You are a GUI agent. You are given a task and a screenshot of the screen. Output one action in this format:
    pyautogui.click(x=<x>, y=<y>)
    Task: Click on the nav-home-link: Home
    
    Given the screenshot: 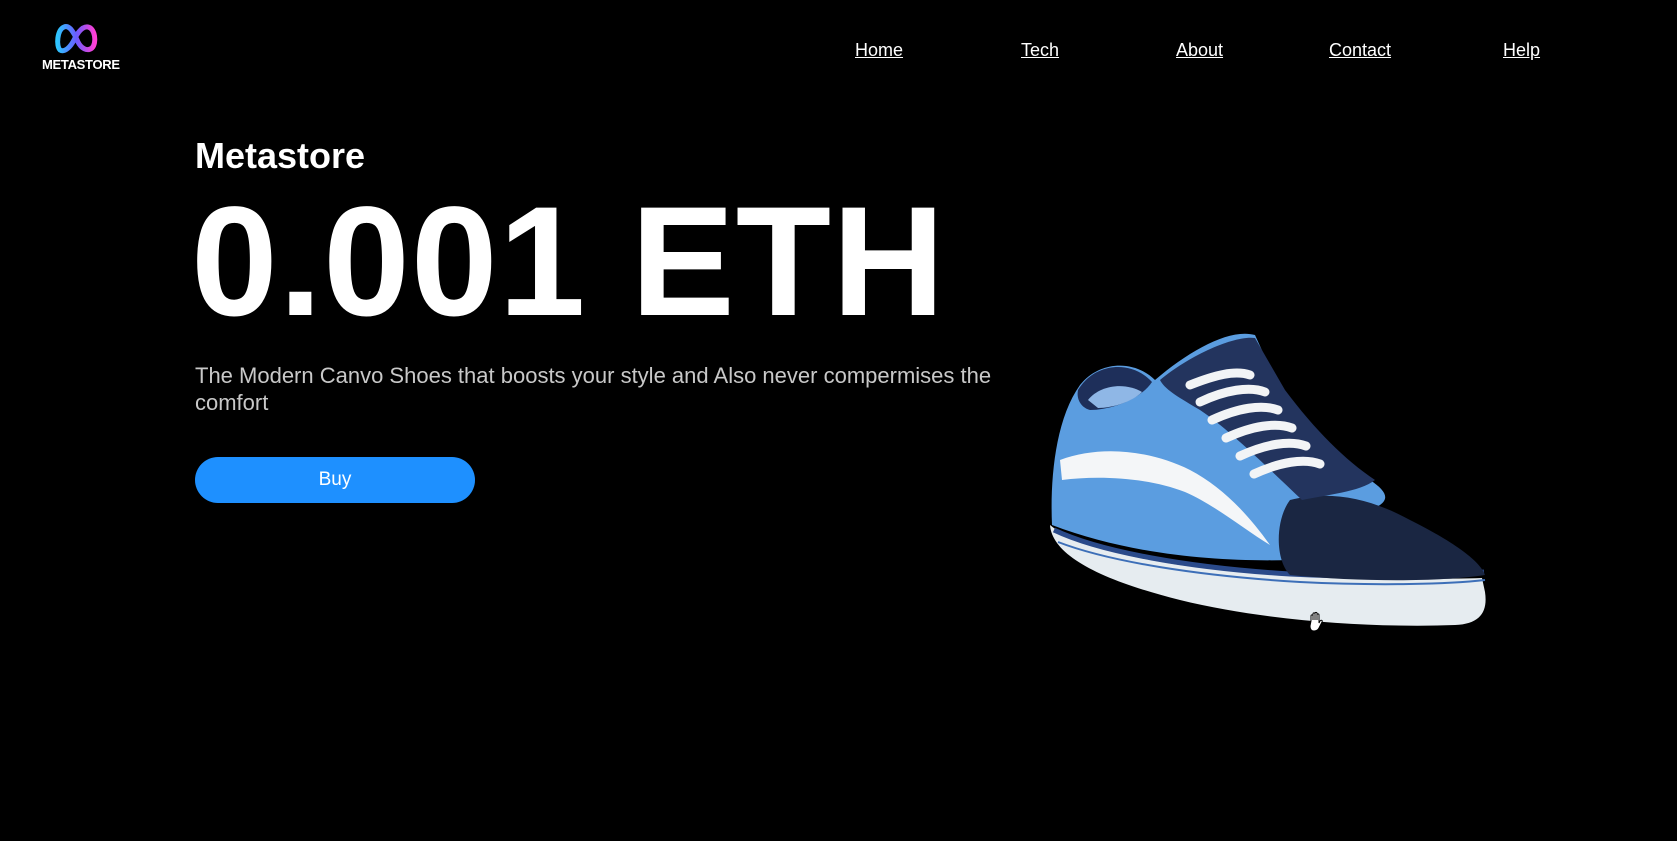 What is the action you would take?
    pyautogui.click(x=879, y=50)
    